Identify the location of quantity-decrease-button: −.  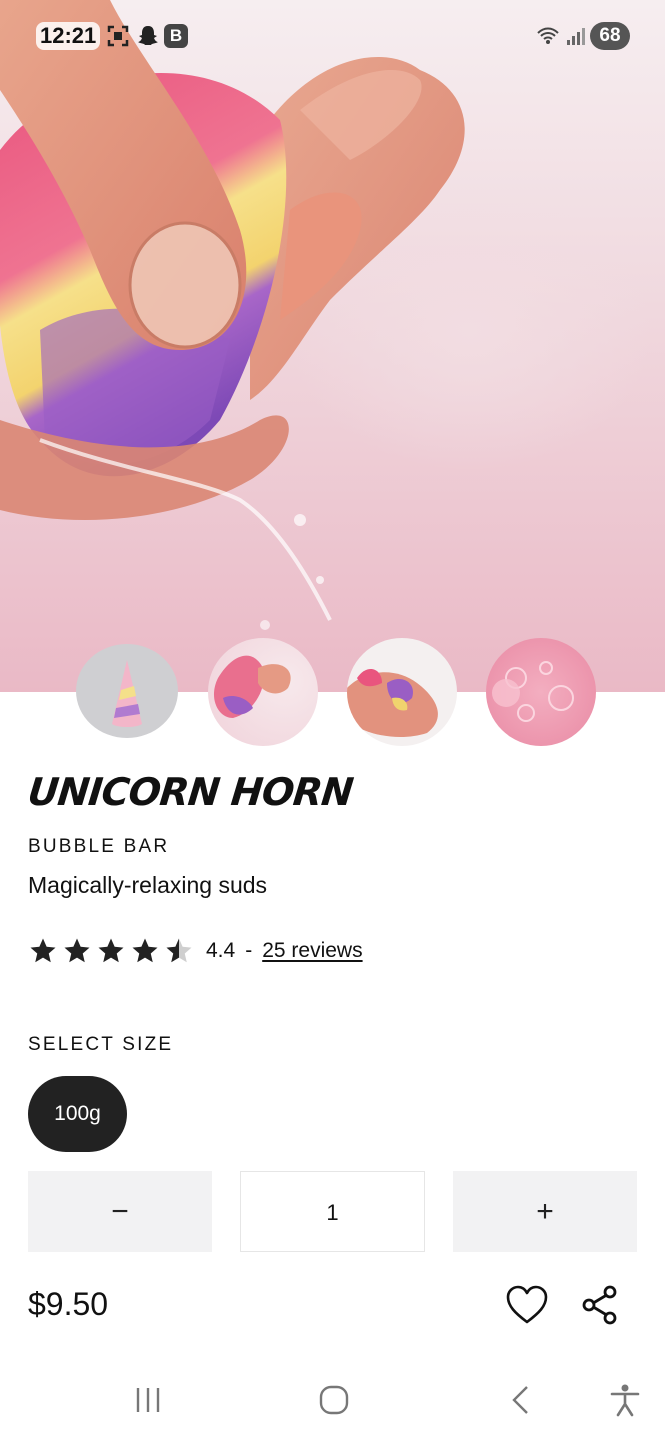
(120, 1211).